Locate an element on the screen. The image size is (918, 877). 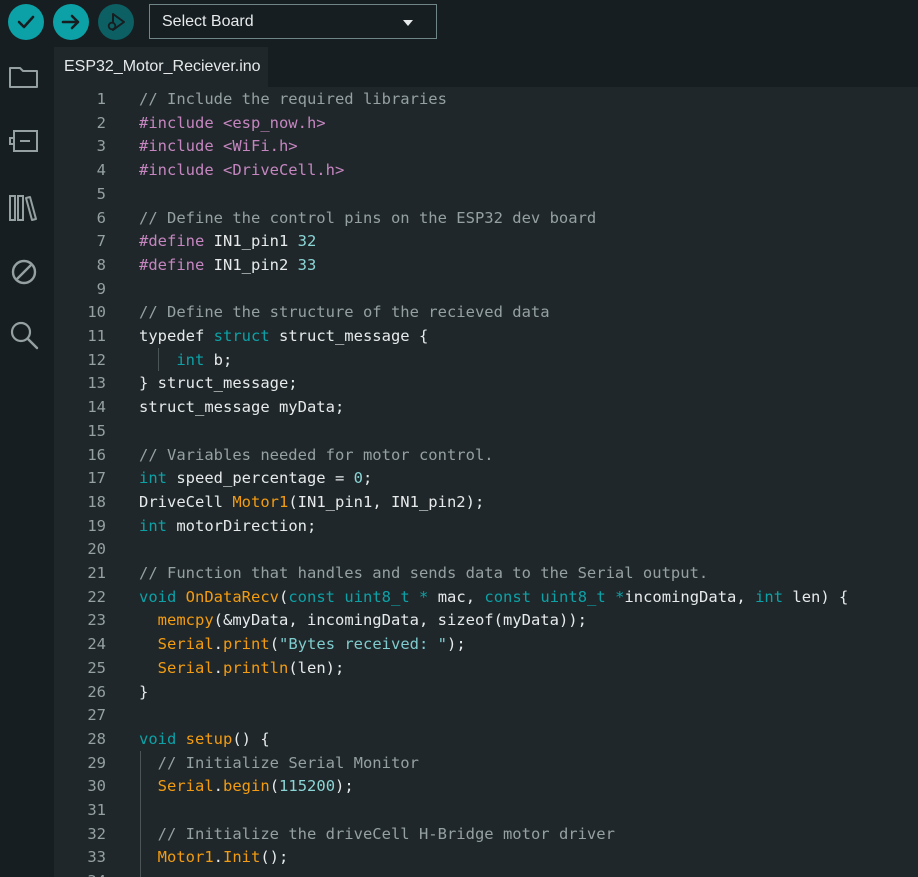
line-number: 1 is located at coordinates (101, 99).